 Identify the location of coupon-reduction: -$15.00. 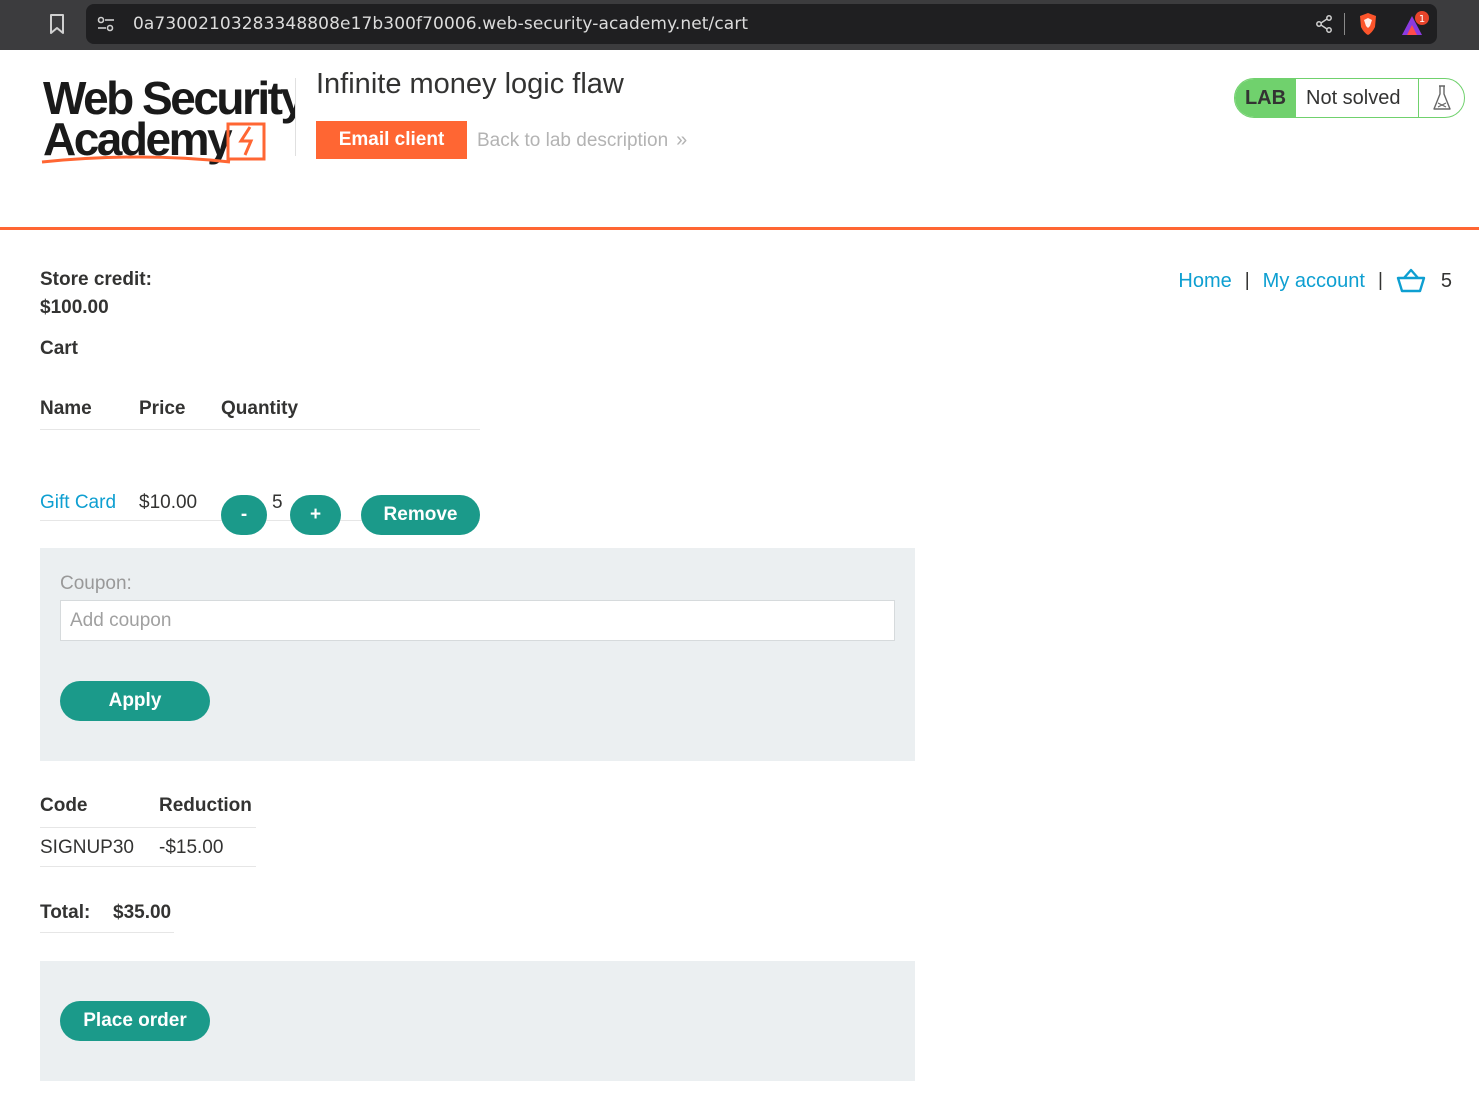
(191, 847).